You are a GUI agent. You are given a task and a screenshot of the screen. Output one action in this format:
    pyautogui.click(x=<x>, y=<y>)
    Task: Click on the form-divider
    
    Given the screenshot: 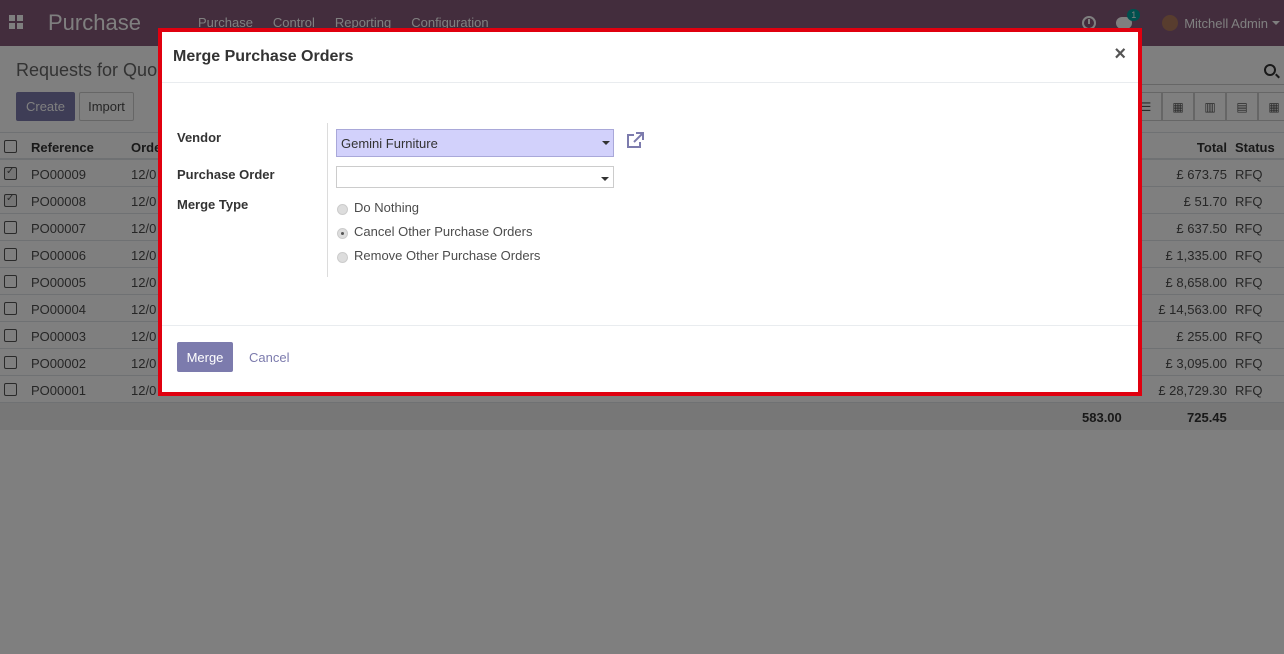 What is the action you would take?
    pyautogui.click(x=327, y=200)
    